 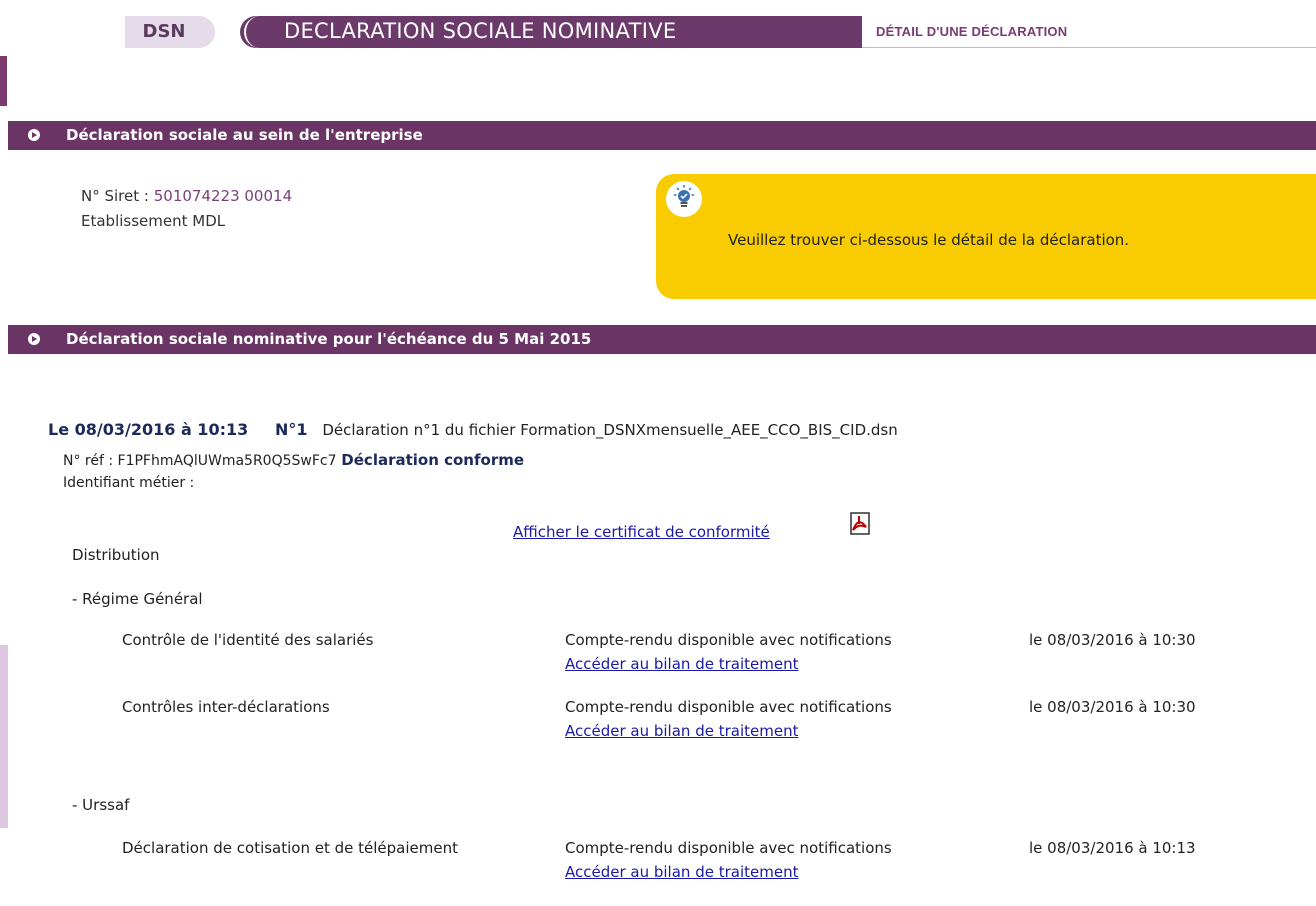 What do you see at coordinates (153, 221) in the screenshot?
I see `establishment-name: Etablissement MDL` at bounding box center [153, 221].